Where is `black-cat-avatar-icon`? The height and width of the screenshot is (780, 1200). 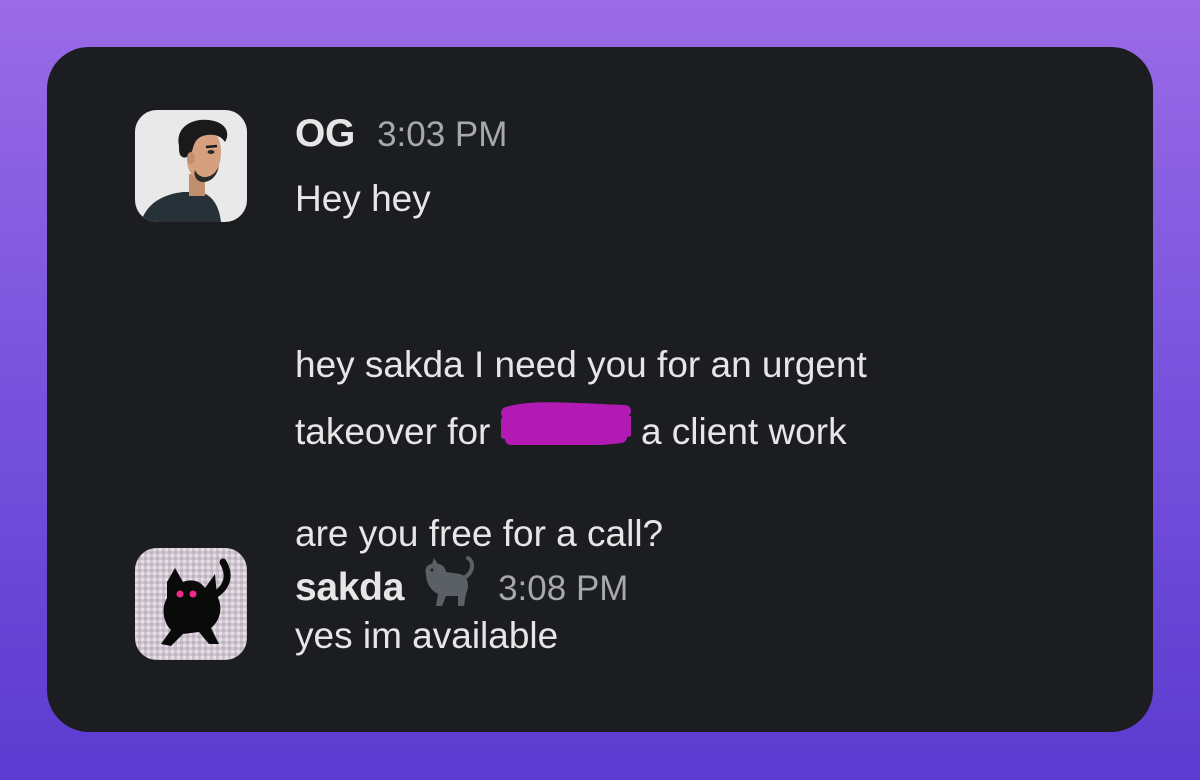
black-cat-avatar-icon is located at coordinates (191, 604).